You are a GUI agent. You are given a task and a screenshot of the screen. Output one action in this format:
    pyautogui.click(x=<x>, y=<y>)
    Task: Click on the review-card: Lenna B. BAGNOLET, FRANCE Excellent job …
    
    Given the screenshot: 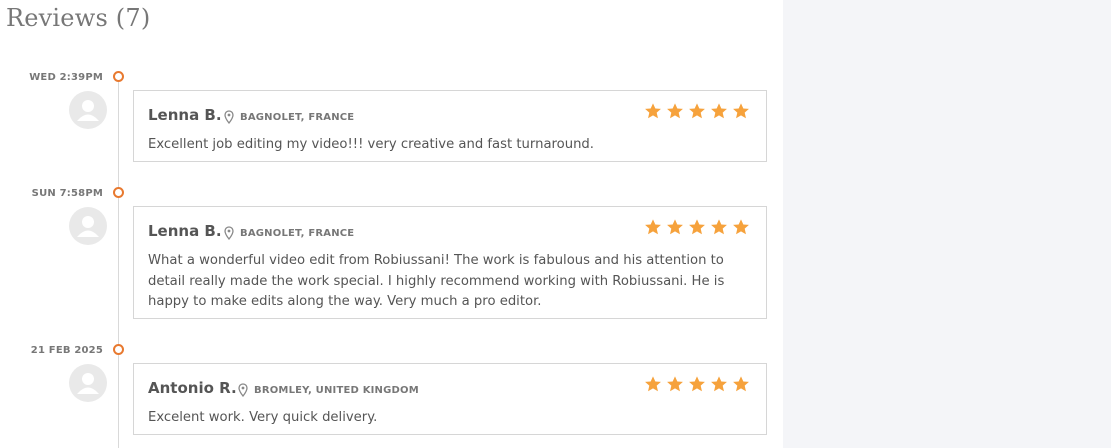 What is the action you would take?
    pyautogui.click(x=450, y=126)
    